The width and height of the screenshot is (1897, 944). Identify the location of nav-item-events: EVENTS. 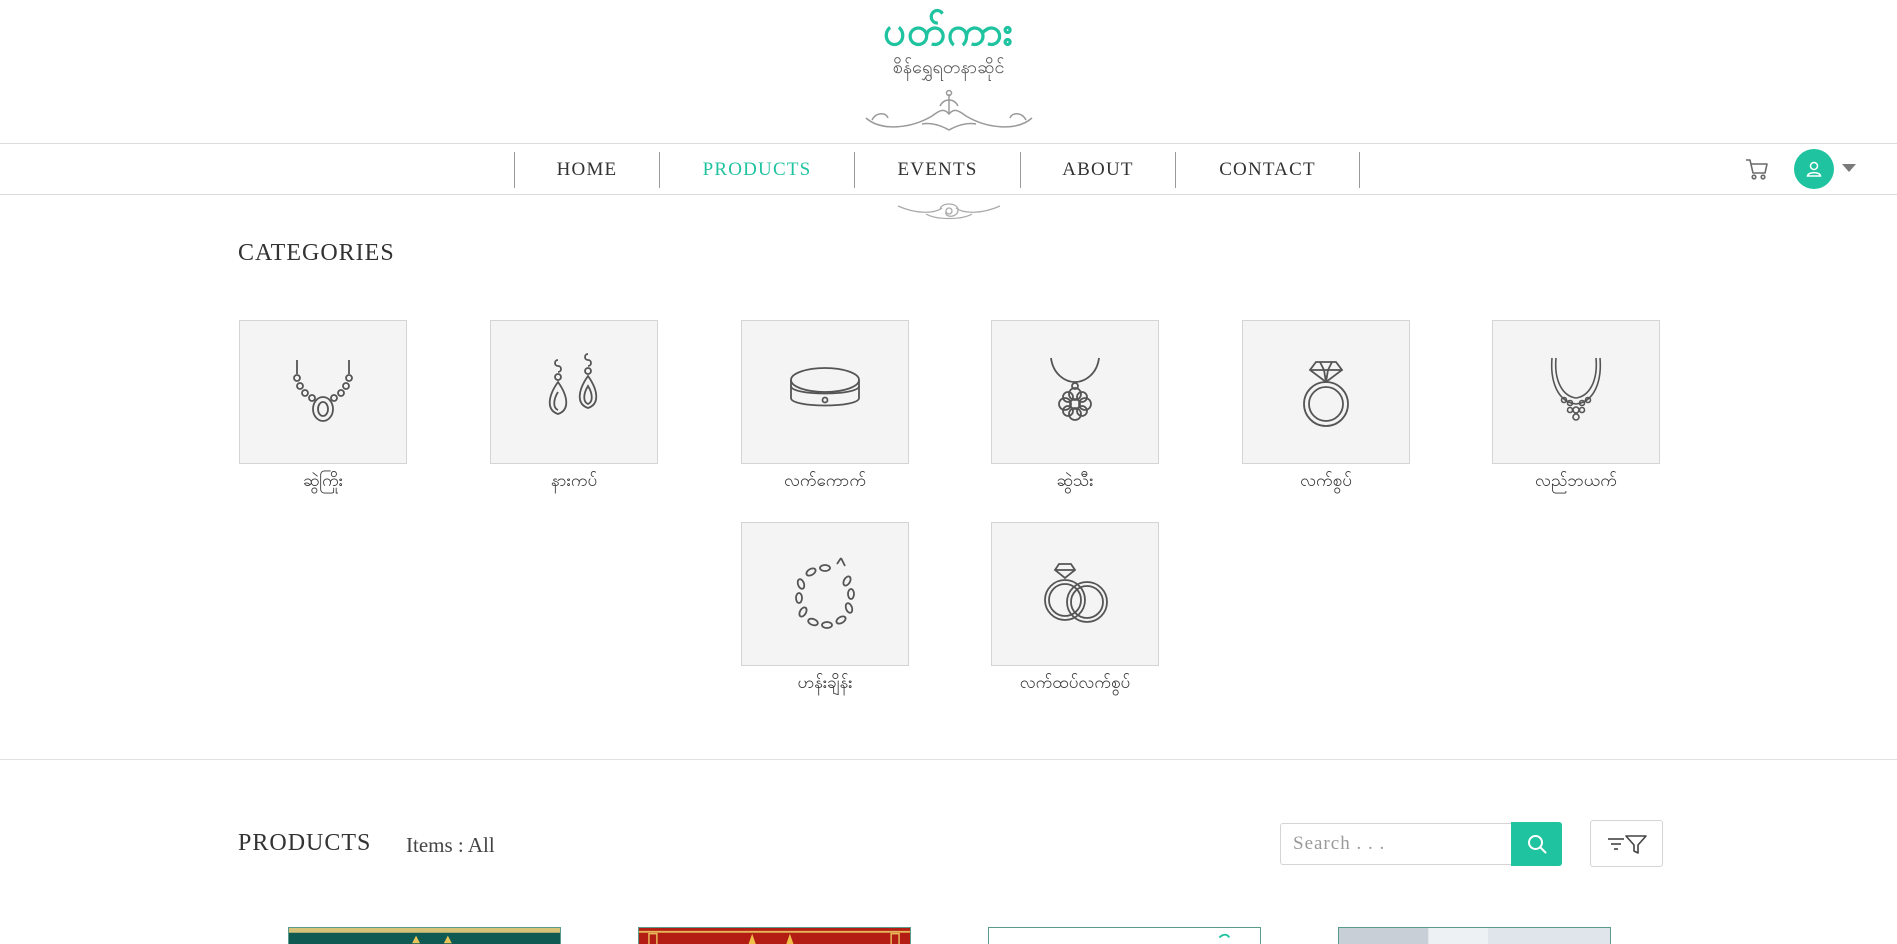
(938, 170).